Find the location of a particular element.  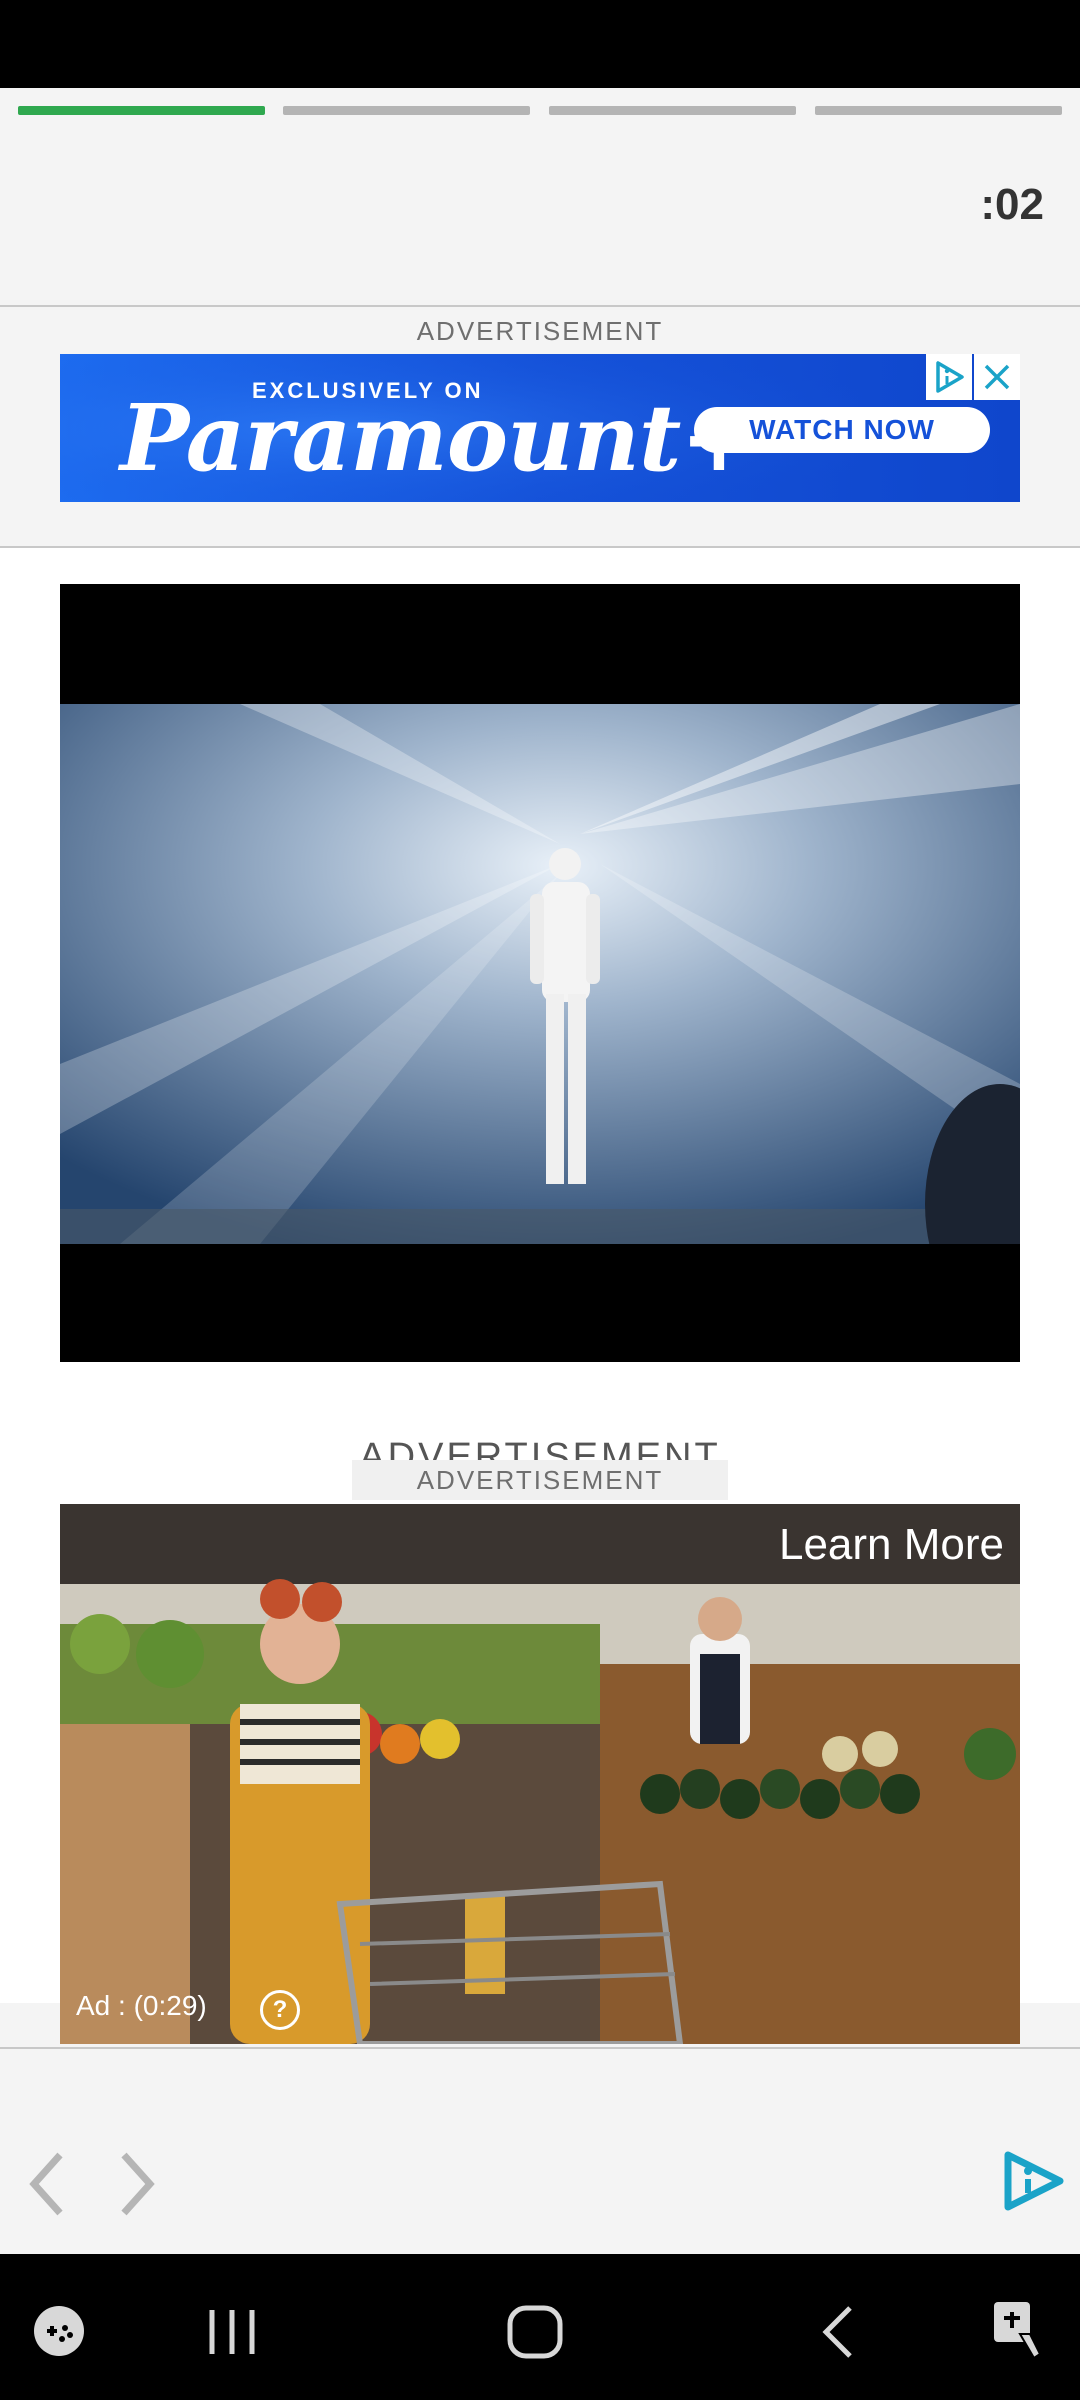

recents-icon is located at coordinates (232, 2332).